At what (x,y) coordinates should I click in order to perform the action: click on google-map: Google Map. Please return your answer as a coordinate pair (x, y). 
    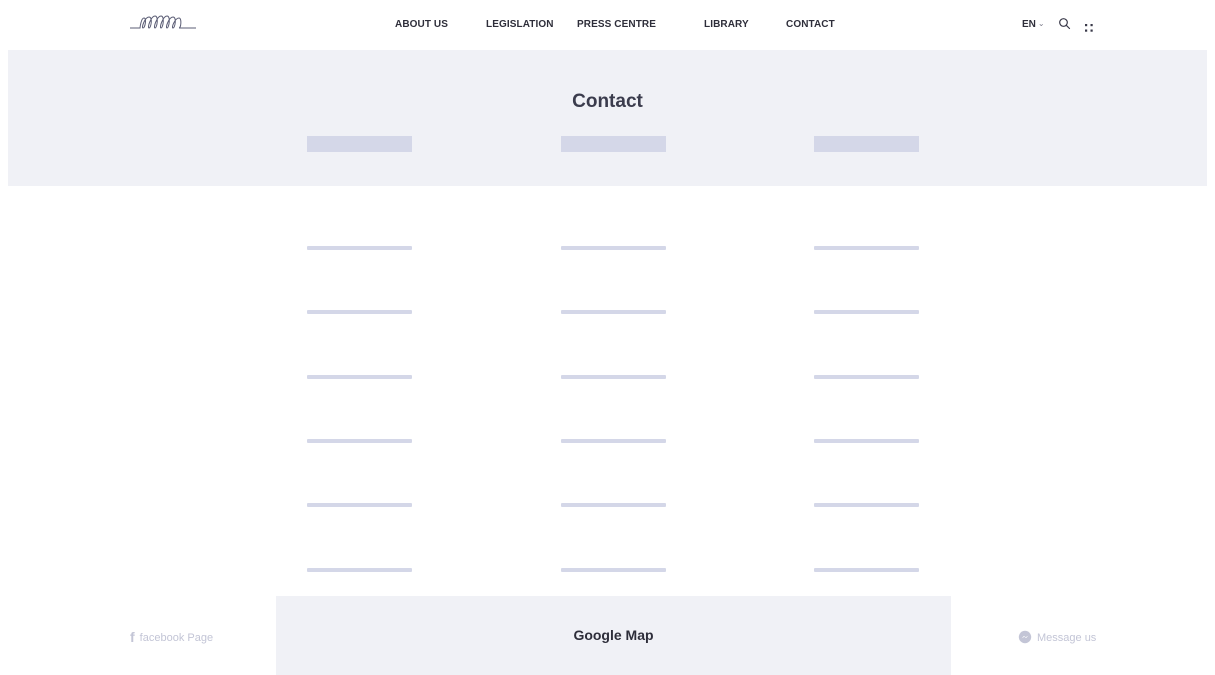
    Looking at the image, I should click on (613, 635).